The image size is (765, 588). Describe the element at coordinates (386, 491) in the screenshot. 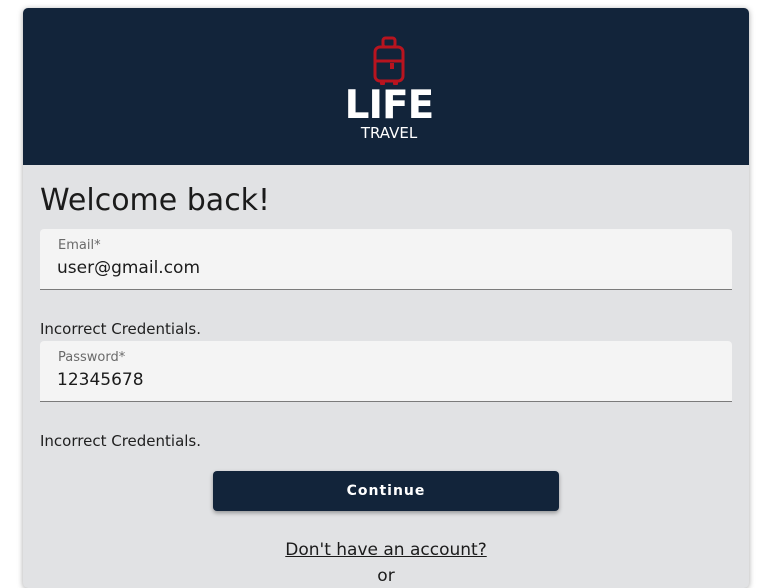

I see `continue-button: Continue` at that location.